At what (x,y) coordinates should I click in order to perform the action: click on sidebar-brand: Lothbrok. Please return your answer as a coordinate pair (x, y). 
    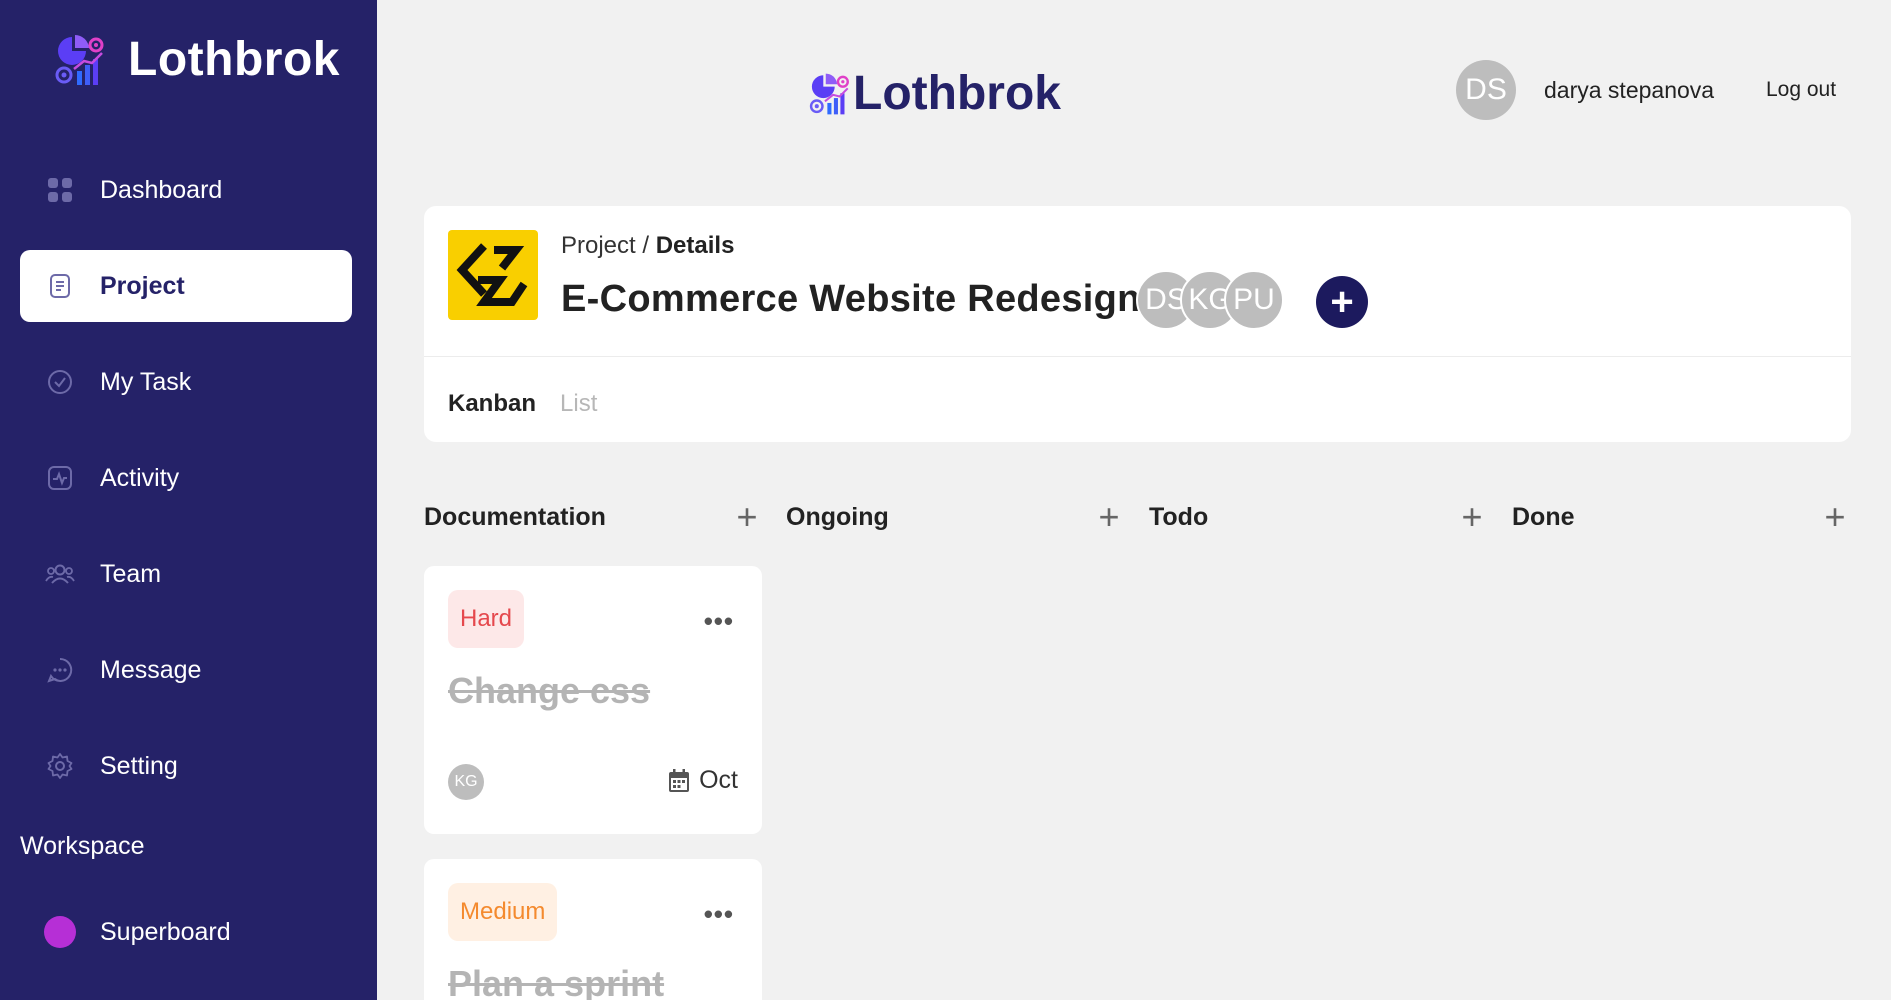
    Looking at the image, I should click on (196, 59).